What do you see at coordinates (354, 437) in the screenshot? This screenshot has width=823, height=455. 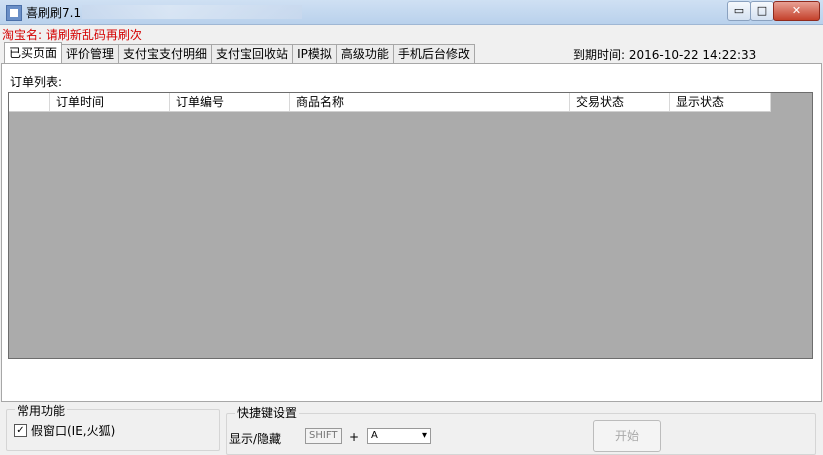 I see `plus-sign: +` at bounding box center [354, 437].